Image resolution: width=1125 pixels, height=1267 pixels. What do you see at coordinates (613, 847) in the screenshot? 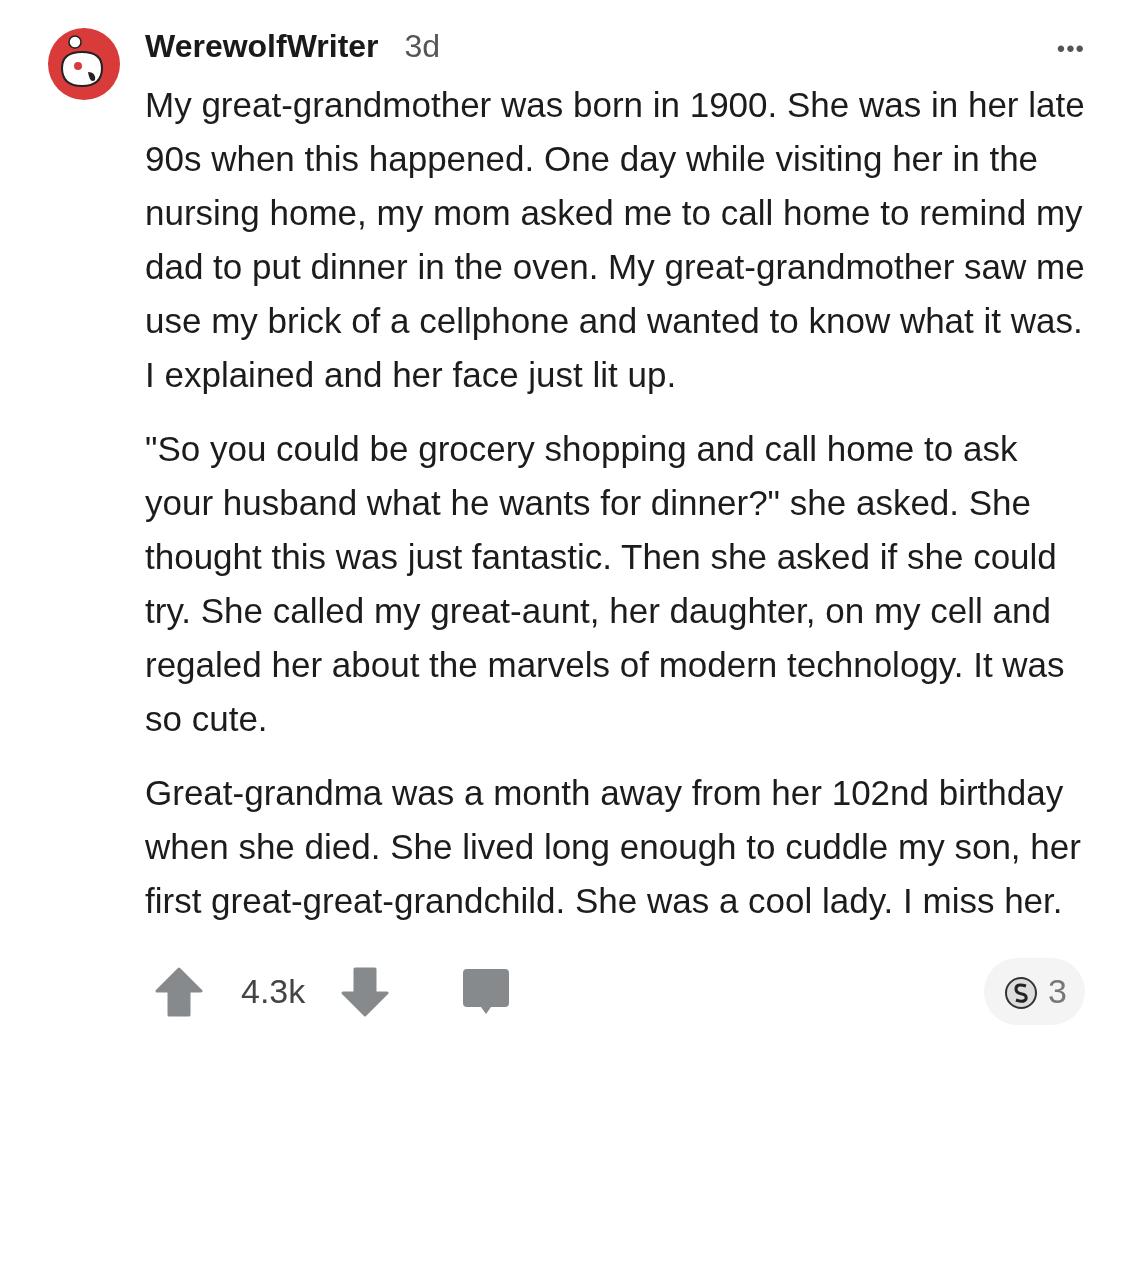
I see `comment-paragraph: Great-grandma was a month away from her 102nd birthday when she died. She lived long enough to cuddle my son, her first great-great-grandchild. She was a cool lady. I miss her.` at bounding box center [613, 847].